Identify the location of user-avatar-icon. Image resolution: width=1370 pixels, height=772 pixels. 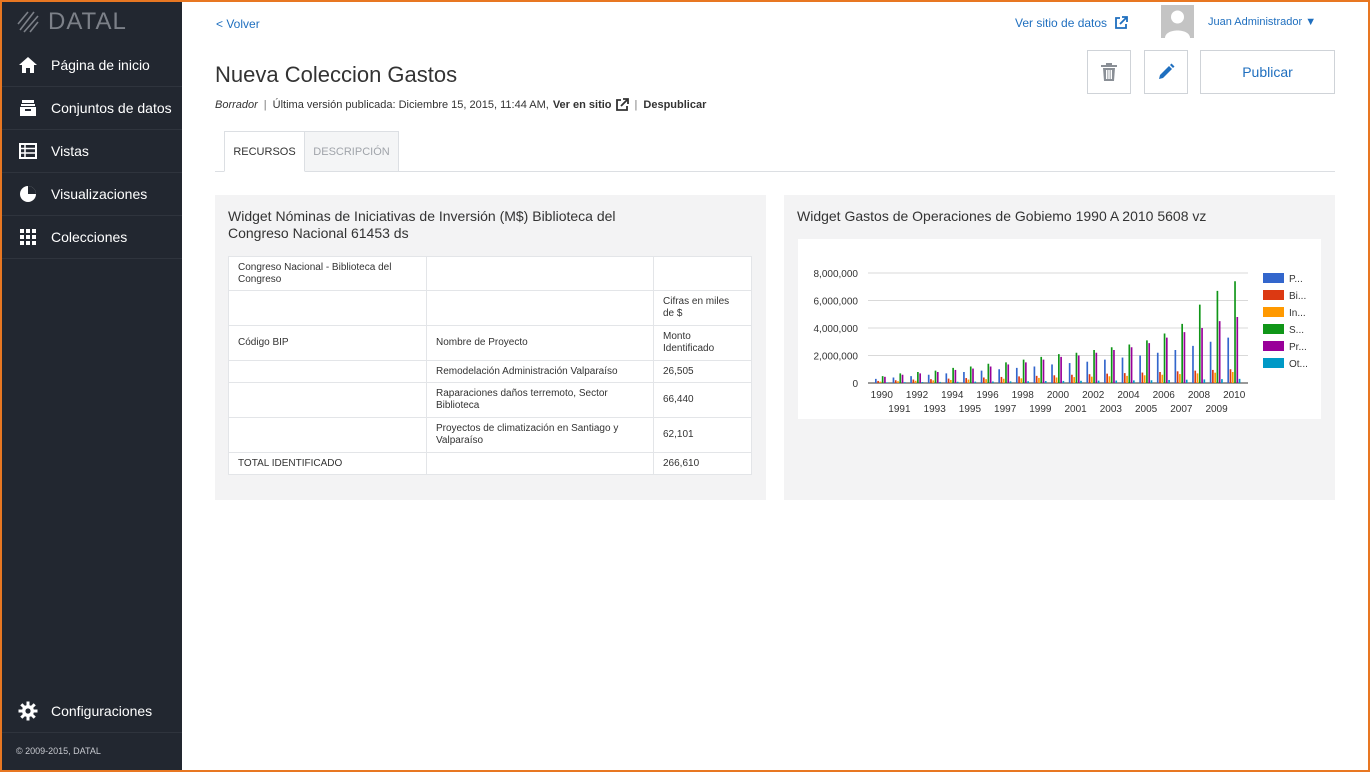
(1177, 21).